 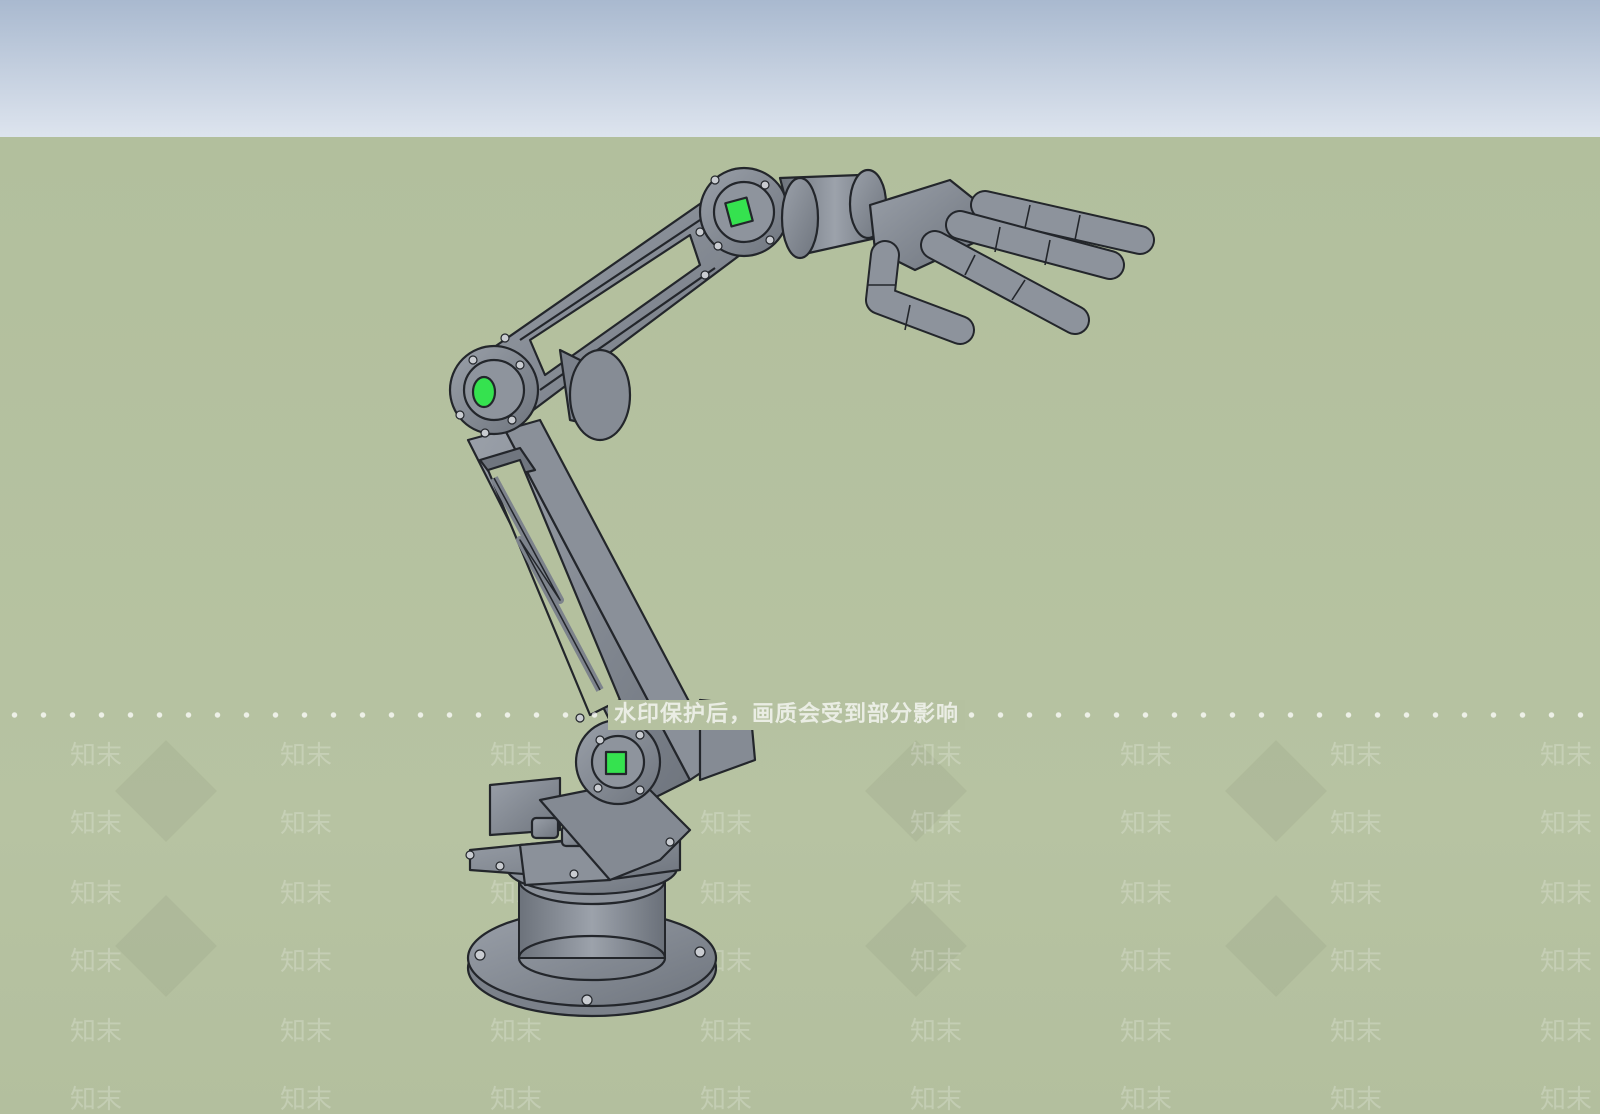 What do you see at coordinates (787, 715) in the screenshot?
I see `watermark-banner: 水印保护后，画质会受到部分影响` at bounding box center [787, 715].